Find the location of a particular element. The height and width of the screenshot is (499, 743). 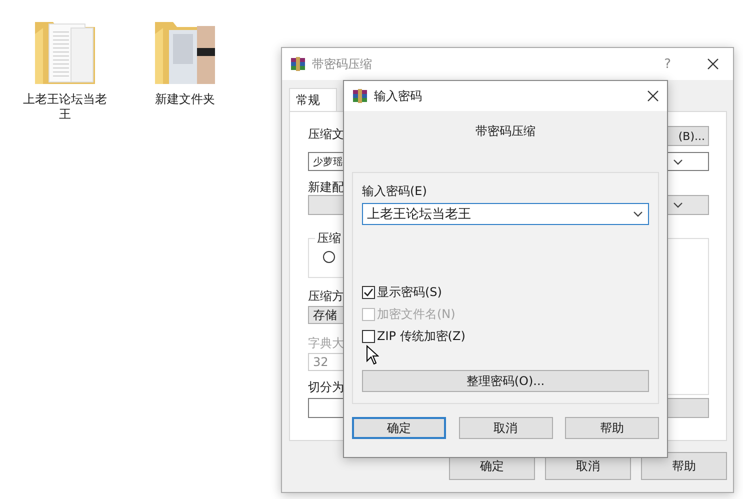

field-label: 切分为 is located at coordinates (326, 387).